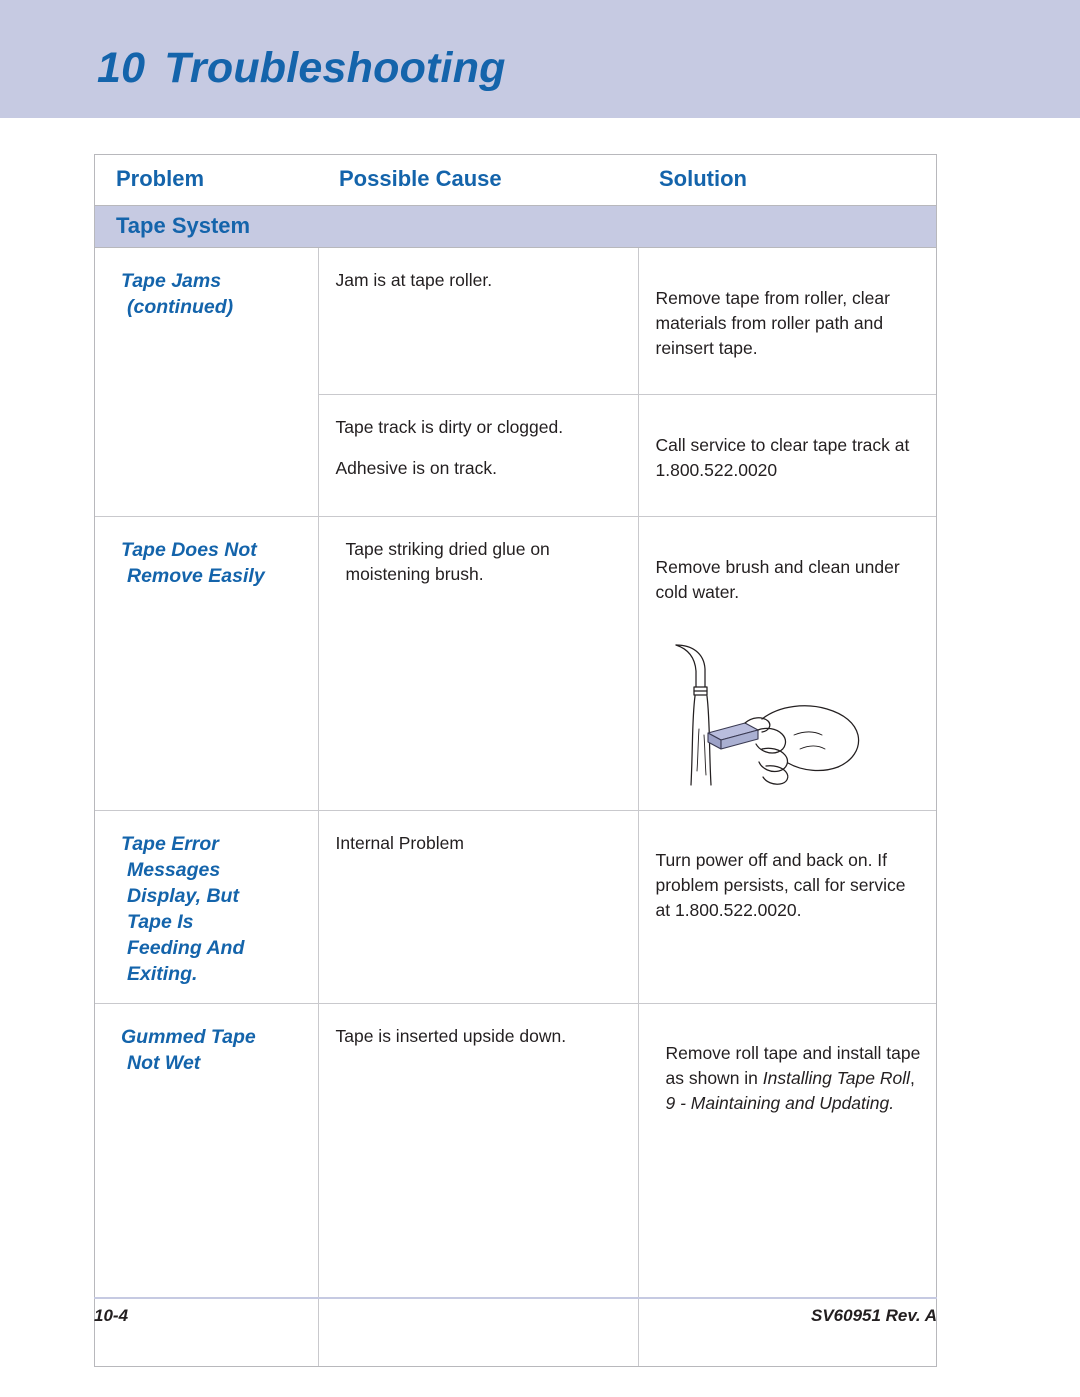  I want to click on solution-text: Remove brush and clean under cold water., so click(777, 579).